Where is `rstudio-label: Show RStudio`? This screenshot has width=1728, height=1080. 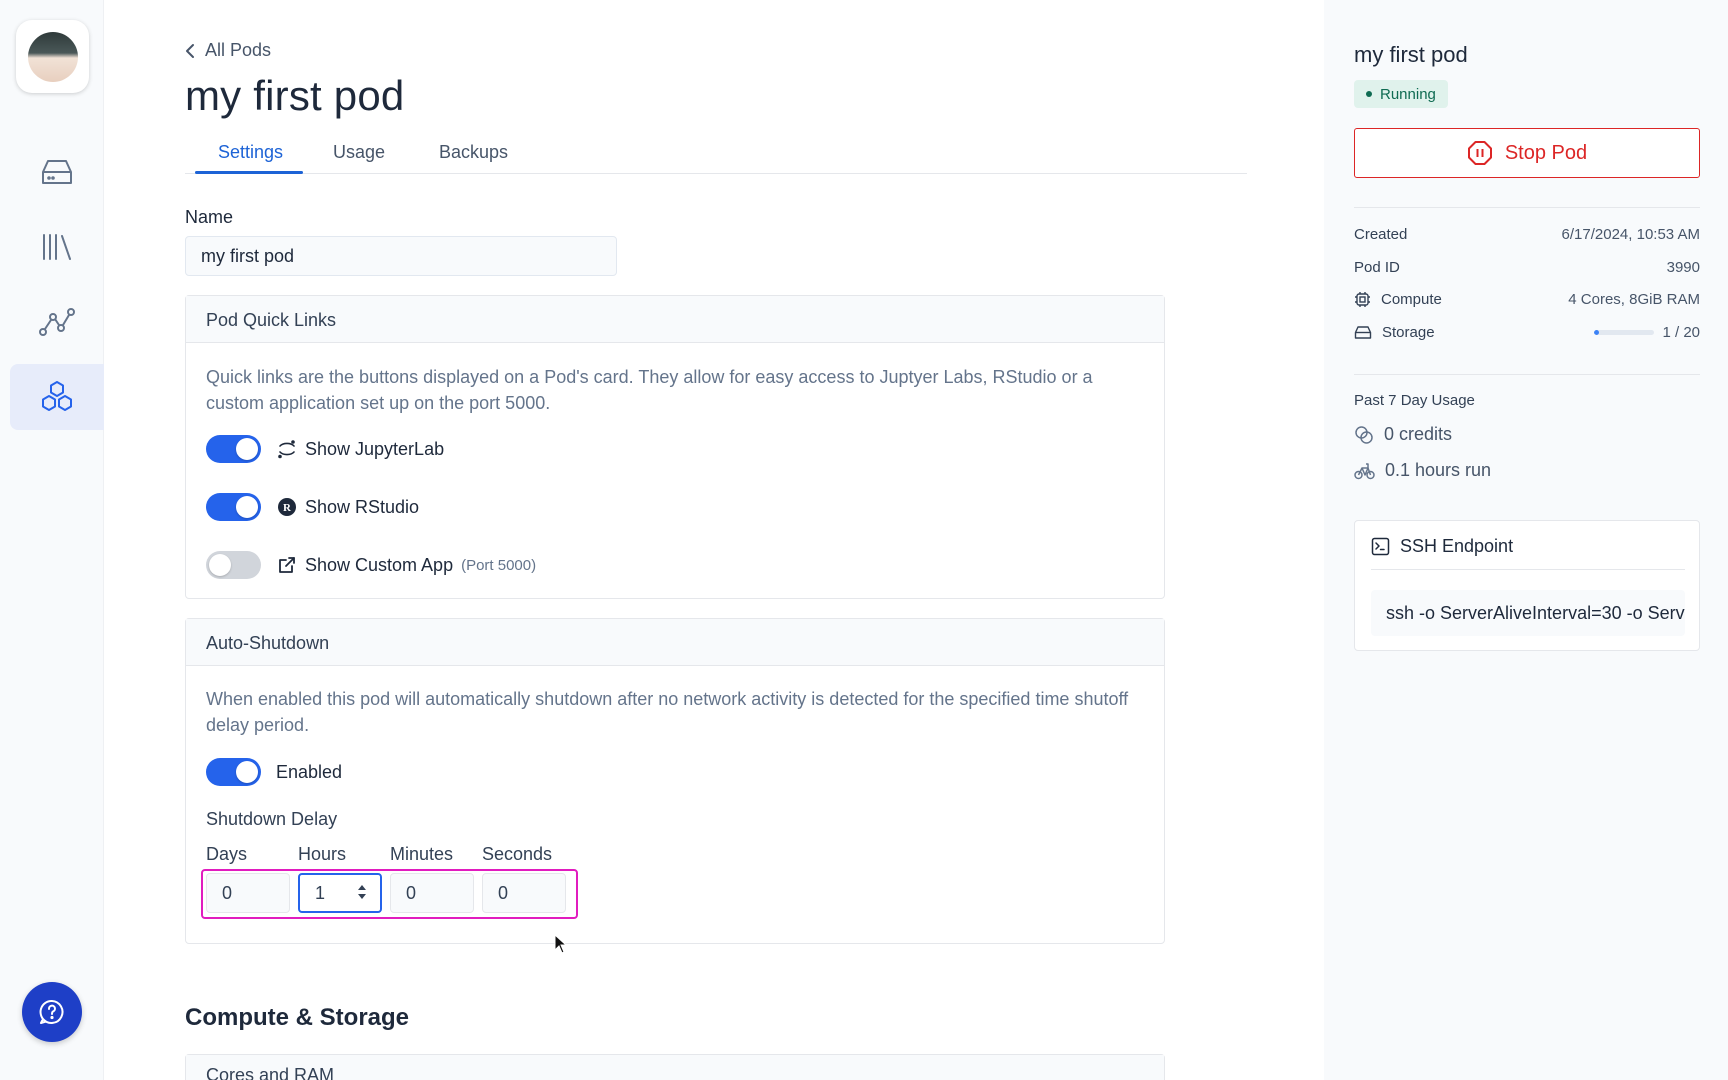
rstudio-label: Show RStudio is located at coordinates (362, 506).